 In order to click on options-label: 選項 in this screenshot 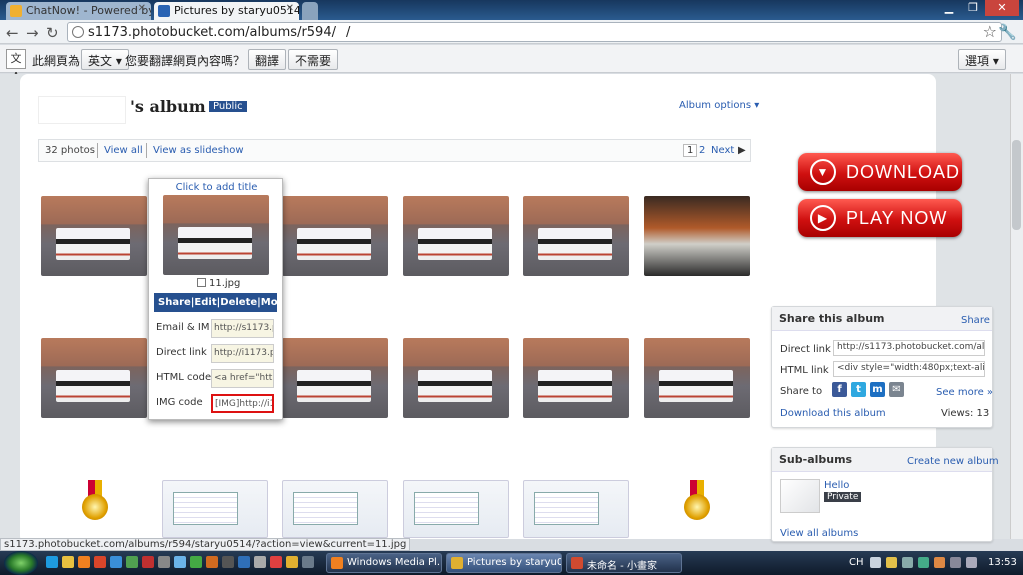, I will do `click(977, 61)`.